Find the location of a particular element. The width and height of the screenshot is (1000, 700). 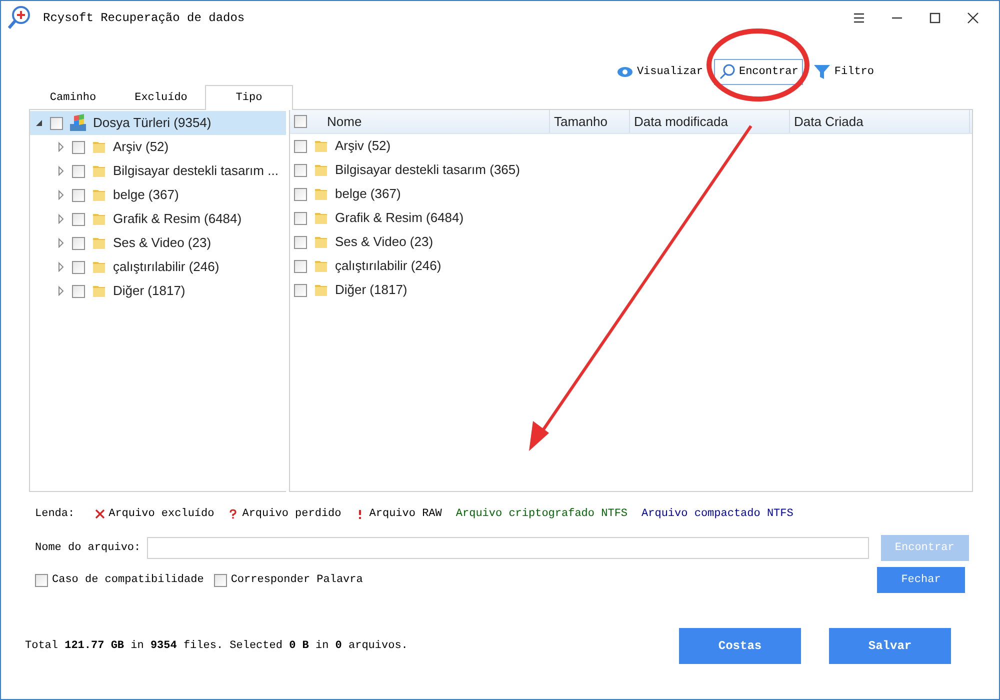

table-cell-text: belge (367) is located at coordinates (368, 194).